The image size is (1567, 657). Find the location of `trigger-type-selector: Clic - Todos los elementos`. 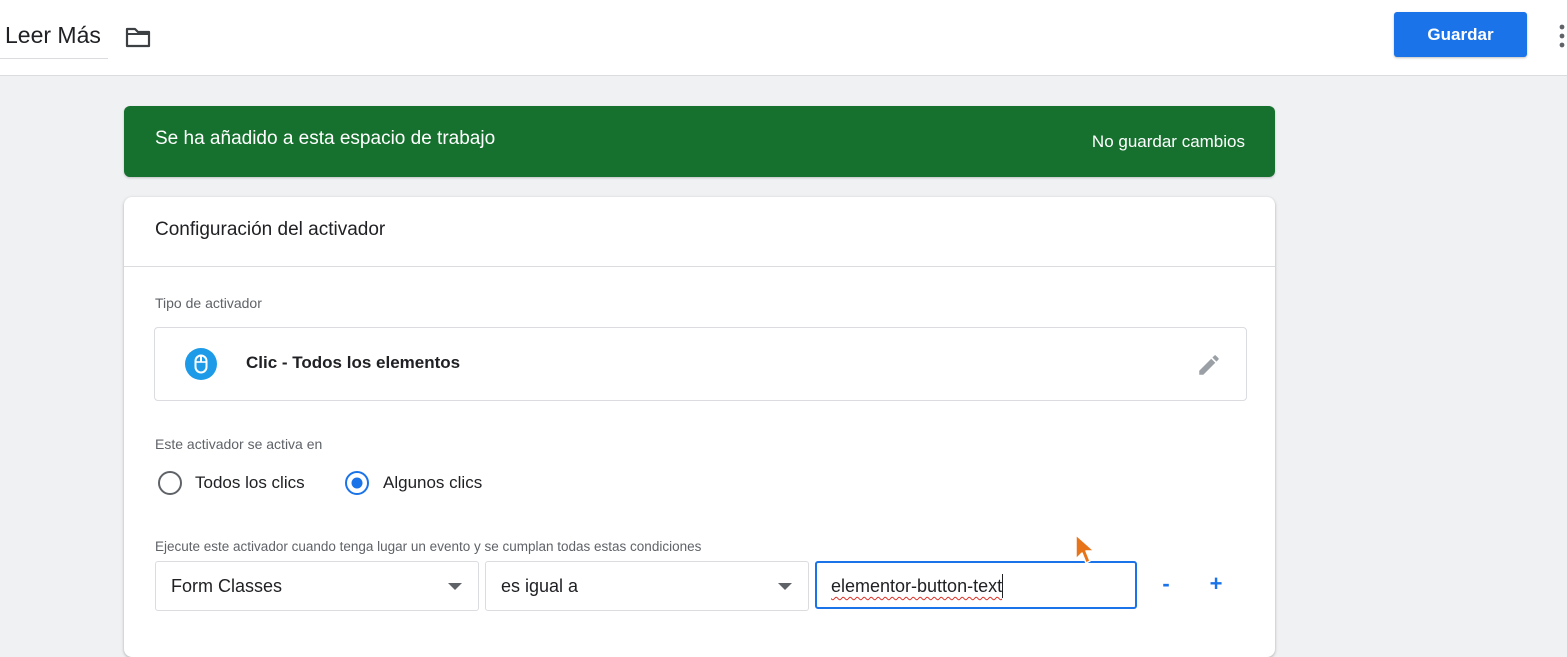

trigger-type-selector: Clic - Todos los elementos is located at coordinates (700, 364).